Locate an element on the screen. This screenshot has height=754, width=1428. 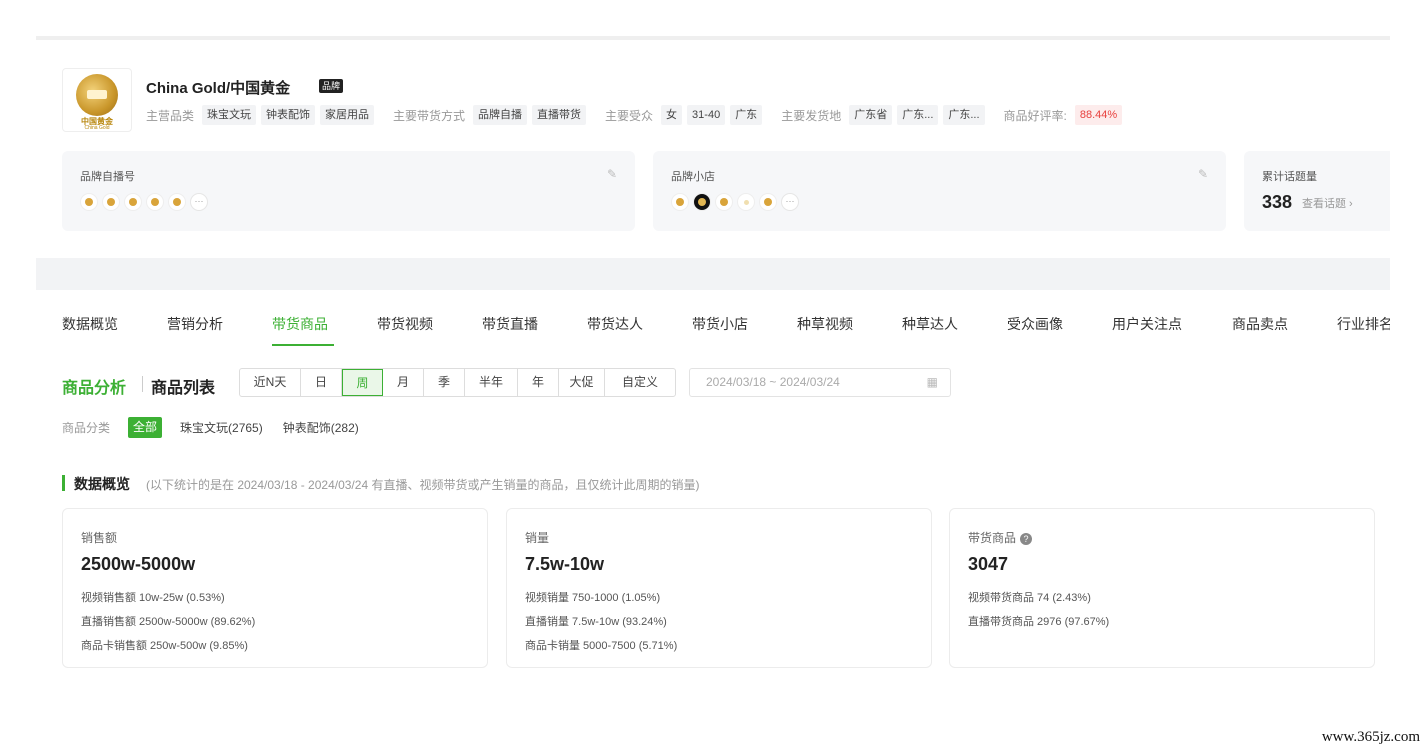
audience-tag: 女 is located at coordinates (672, 115).